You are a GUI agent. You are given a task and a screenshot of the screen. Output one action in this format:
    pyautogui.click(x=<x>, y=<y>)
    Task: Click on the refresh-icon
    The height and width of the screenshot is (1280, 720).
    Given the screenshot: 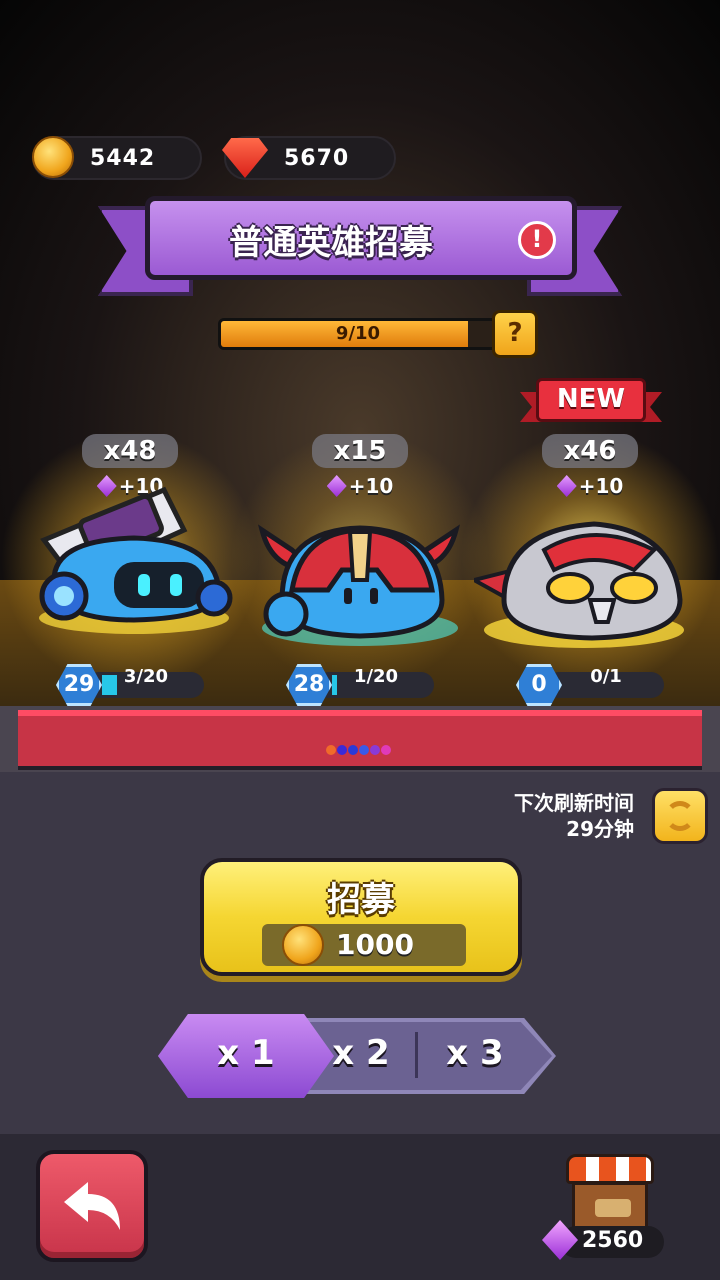 What is the action you would take?
    pyautogui.click(x=680, y=816)
    